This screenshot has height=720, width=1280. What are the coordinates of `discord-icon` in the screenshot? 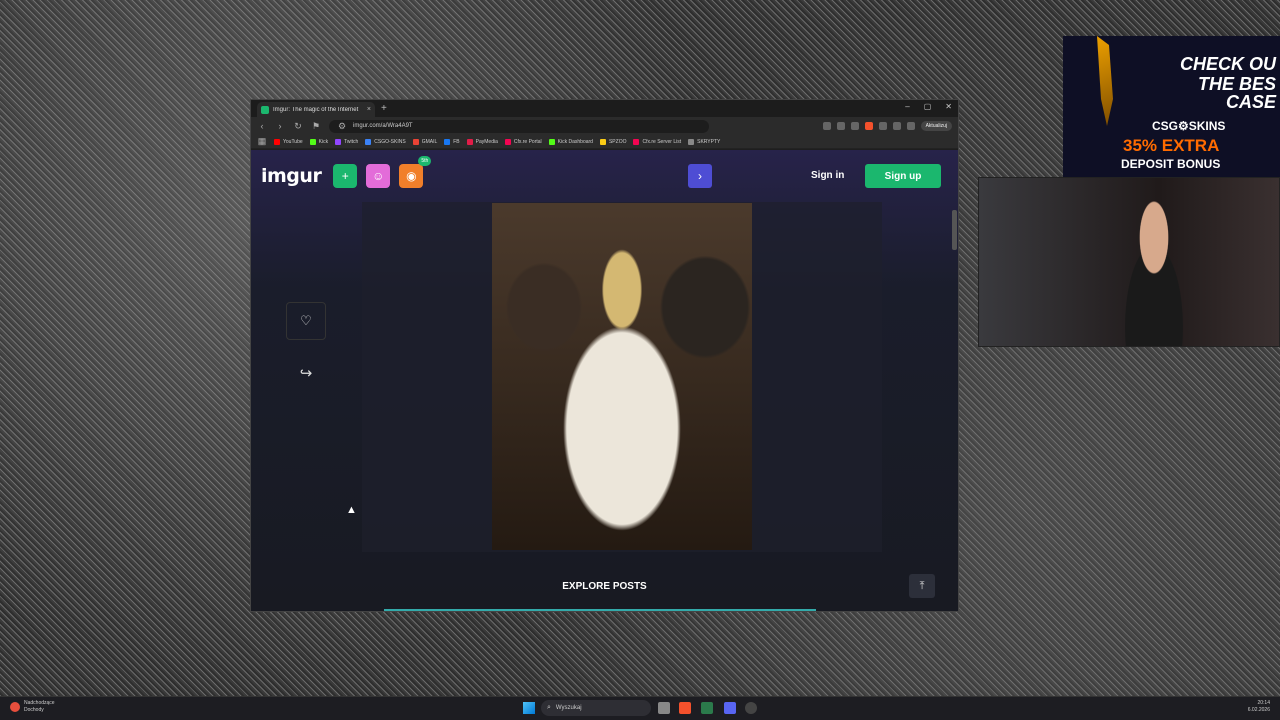 It's located at (730, 708).